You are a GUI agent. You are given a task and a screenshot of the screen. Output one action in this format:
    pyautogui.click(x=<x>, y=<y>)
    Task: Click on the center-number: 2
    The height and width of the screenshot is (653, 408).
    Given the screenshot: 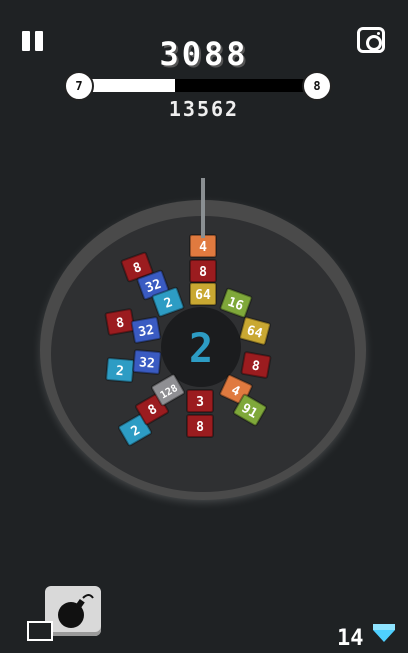 What is the action you would take?
    pyautogui.click(x=201, y=349)
    